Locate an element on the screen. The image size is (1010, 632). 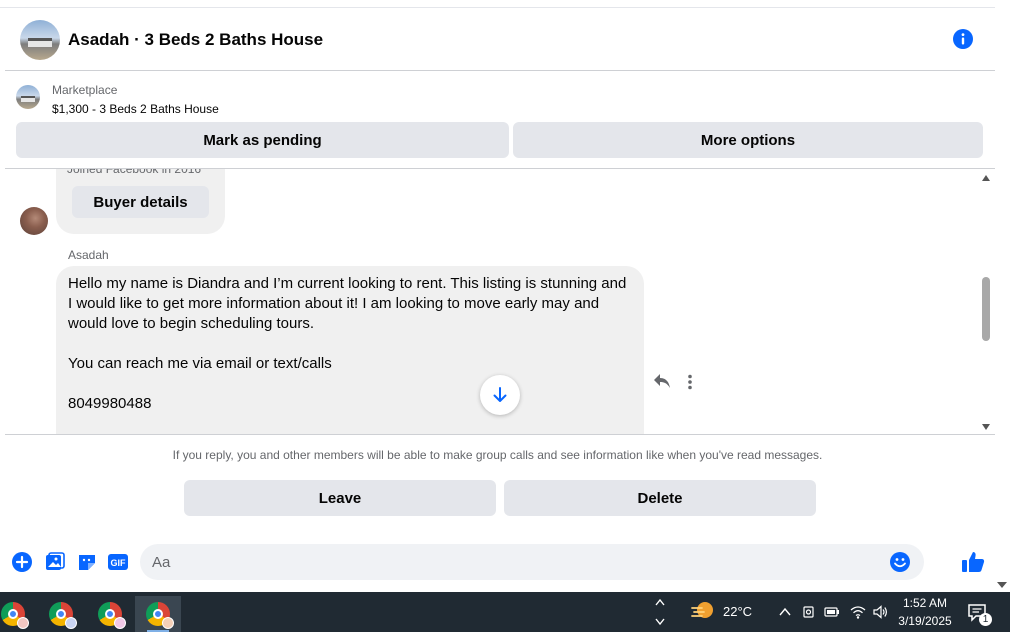
meet-icon is located at coordinates (809, 612).